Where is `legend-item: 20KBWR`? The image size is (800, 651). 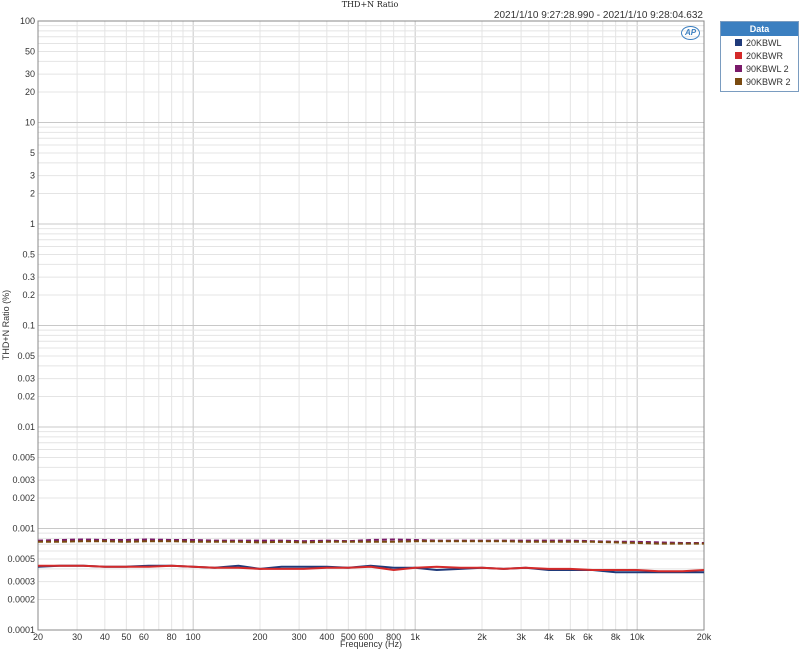 legend-item: 20KBWR is located at coordinates (759, 55).